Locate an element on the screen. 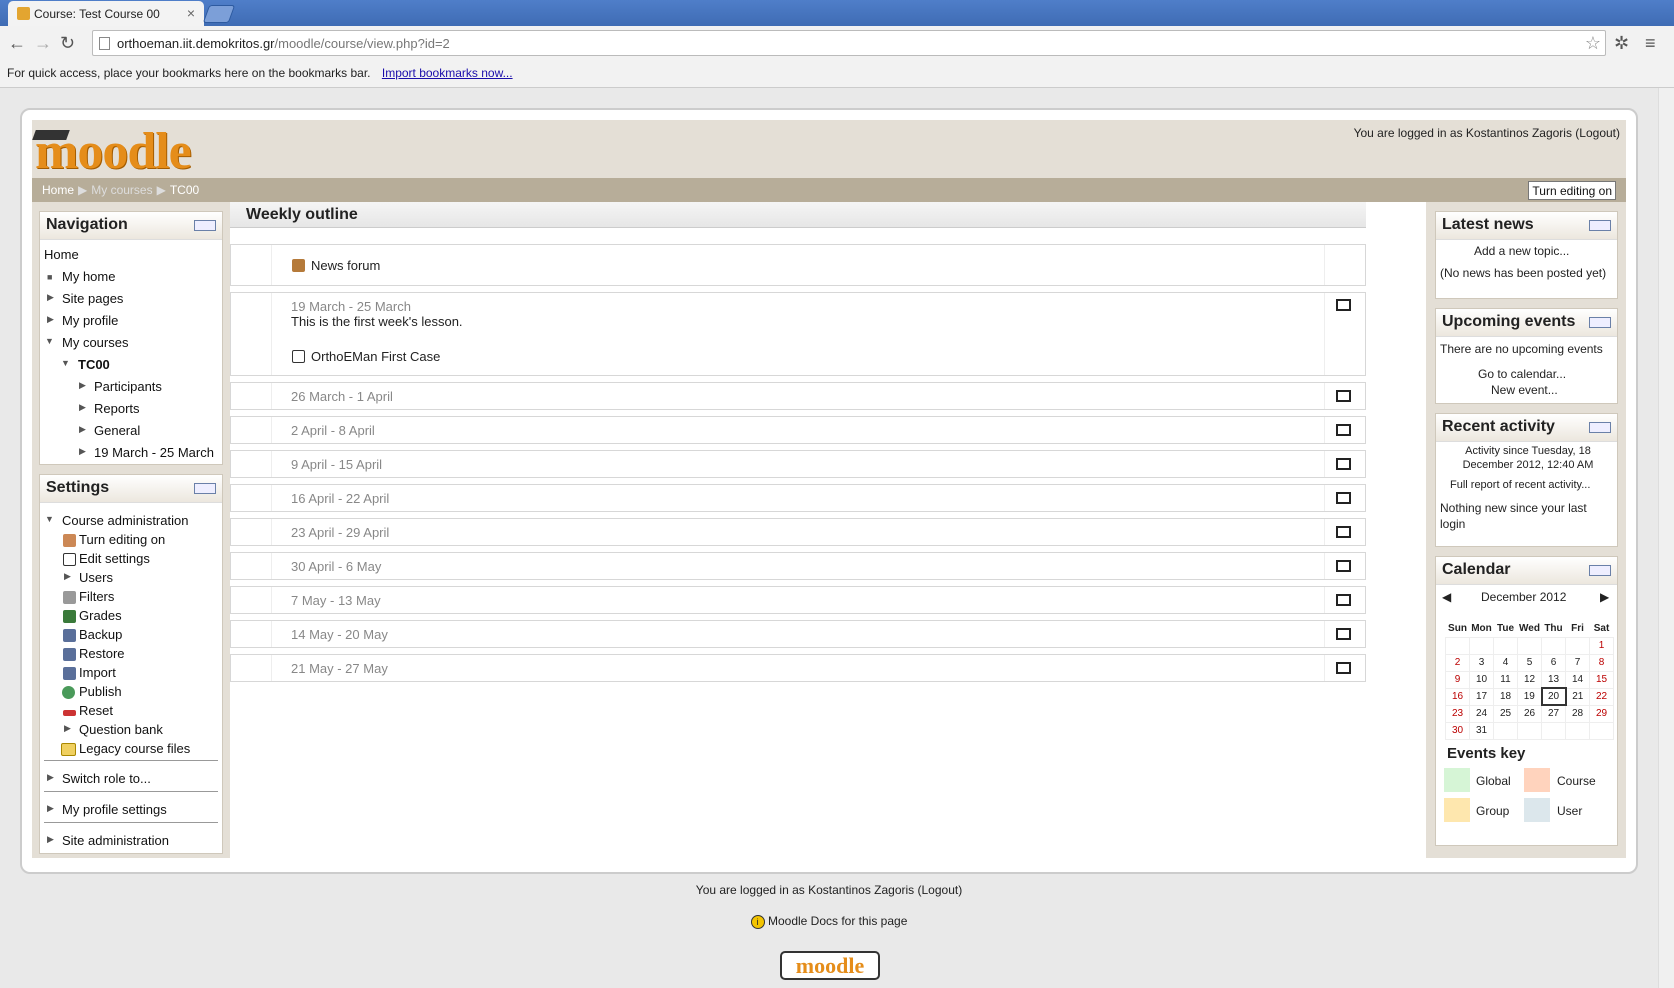 This screenshot has width=1674, height=988. calendar-day: 16 is located at coordinates (1457, 696).